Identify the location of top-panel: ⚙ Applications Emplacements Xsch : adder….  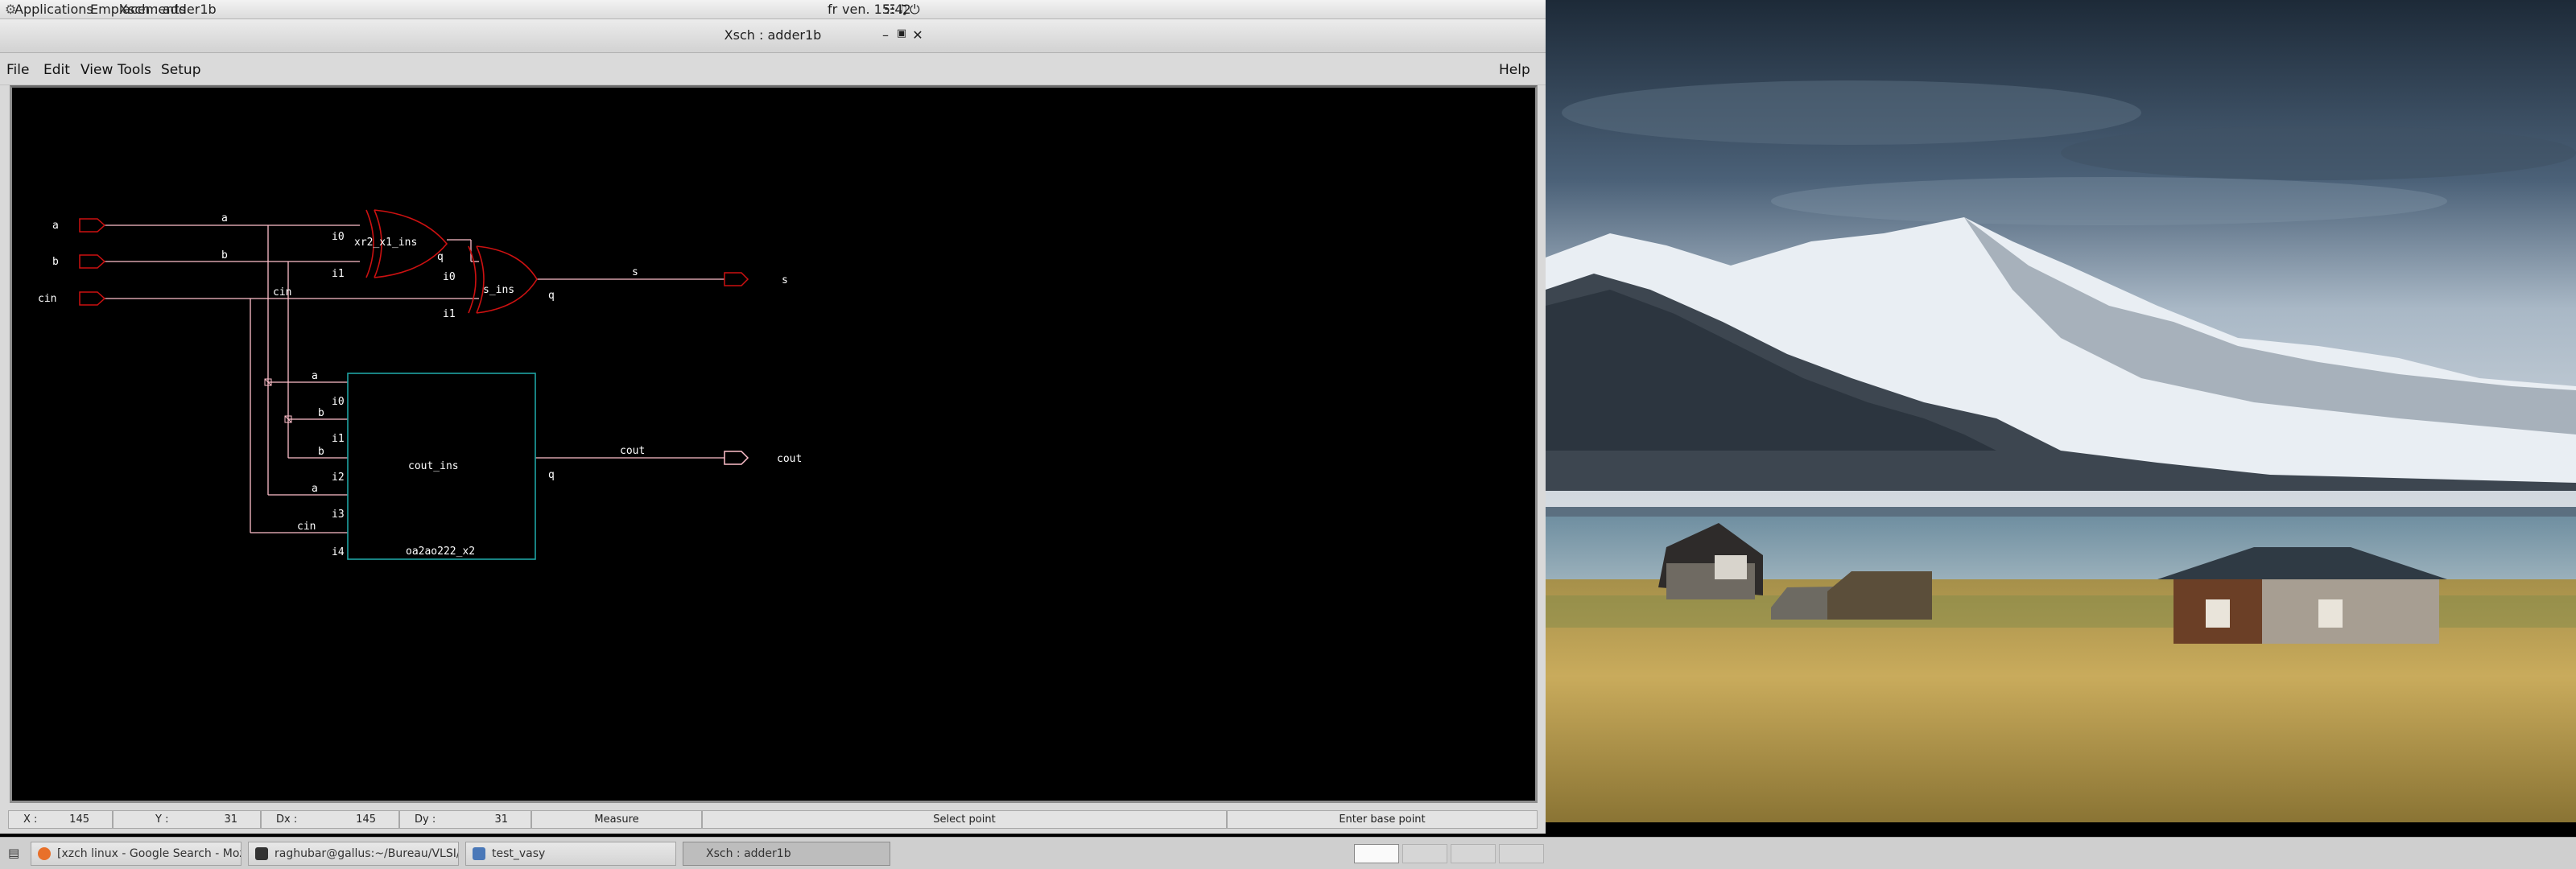
(773, 9).